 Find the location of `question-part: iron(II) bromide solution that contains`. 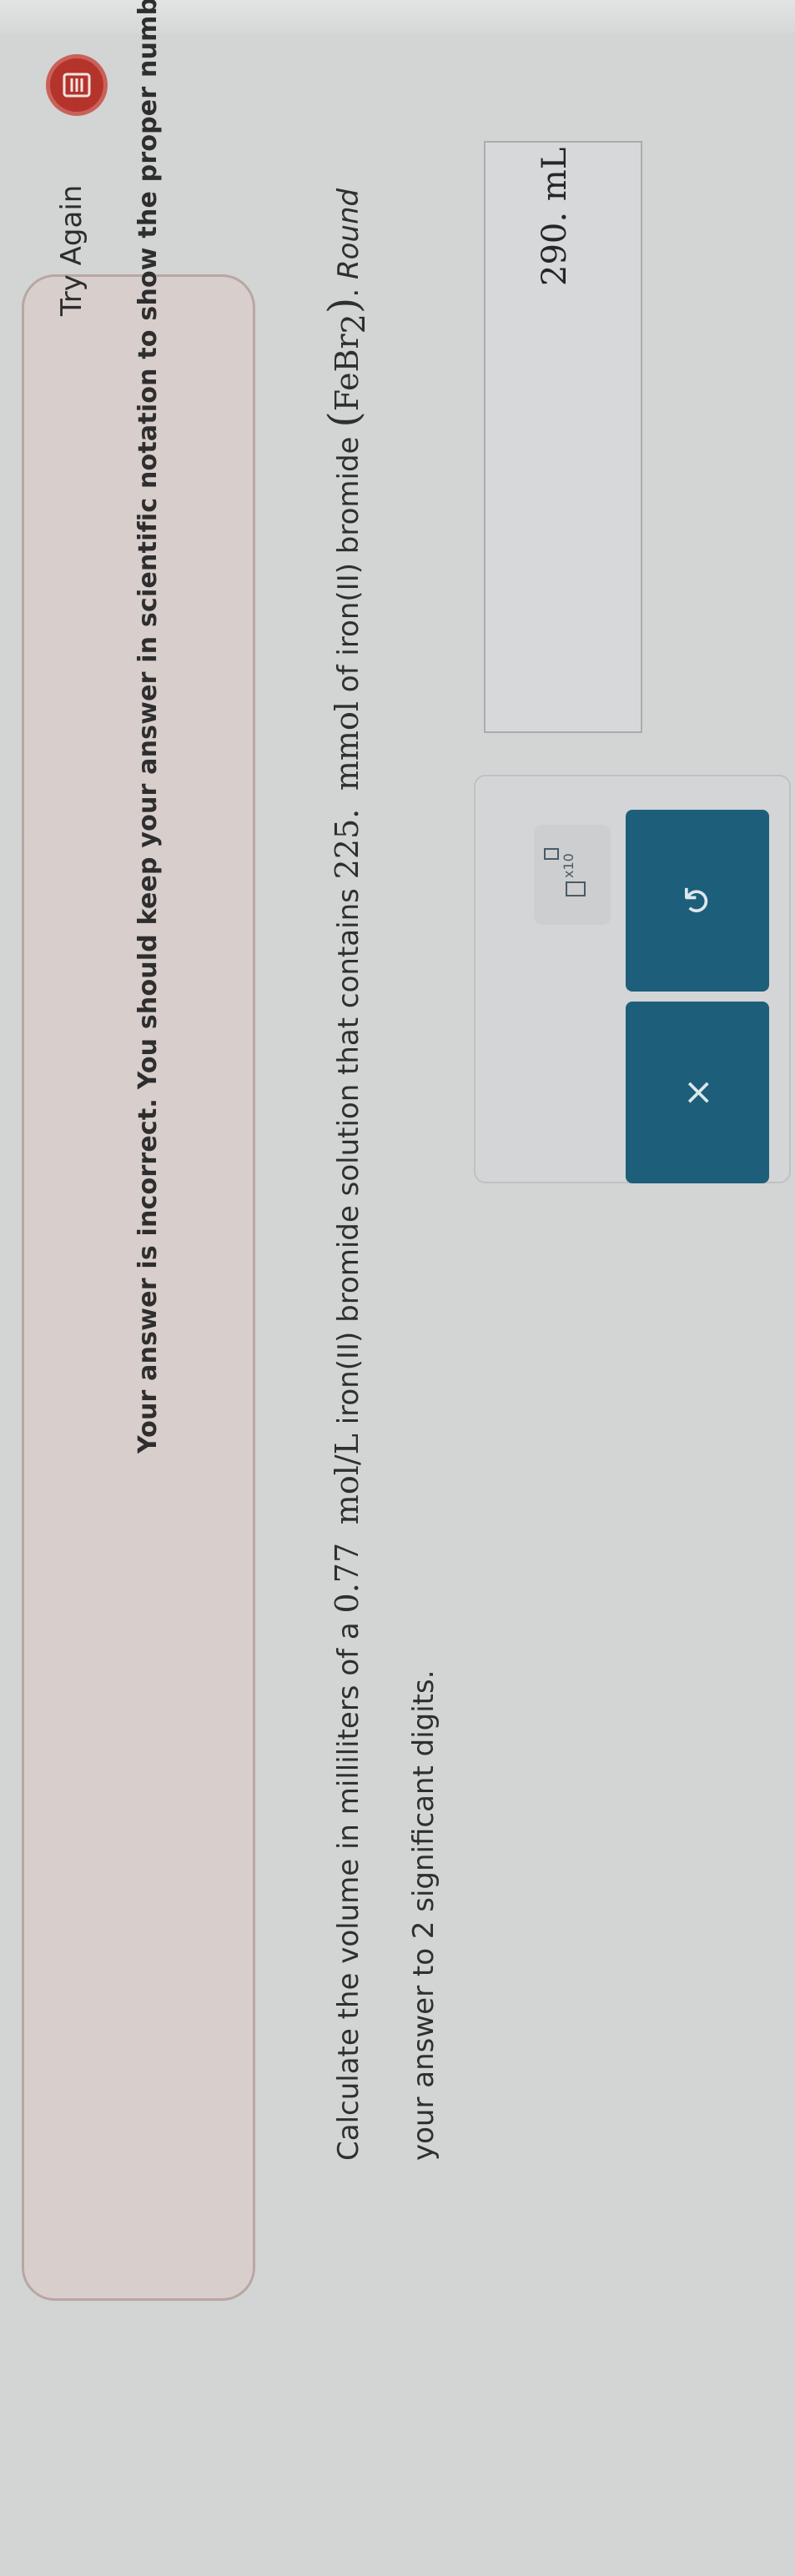

question-part: iron(II) bromide solution that contains is located at coordinates (348, 1156).